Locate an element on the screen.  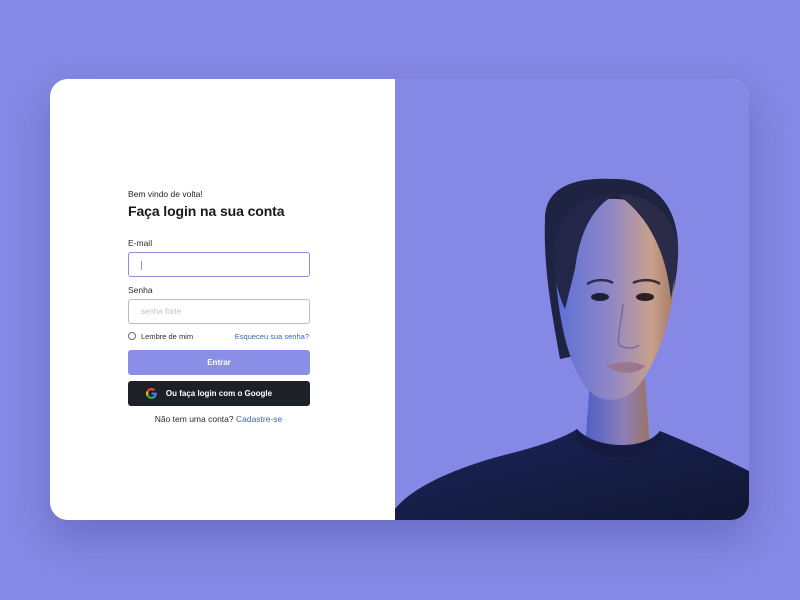
remember-me-label: Lembre de mim is located at coordinates (167, 336).